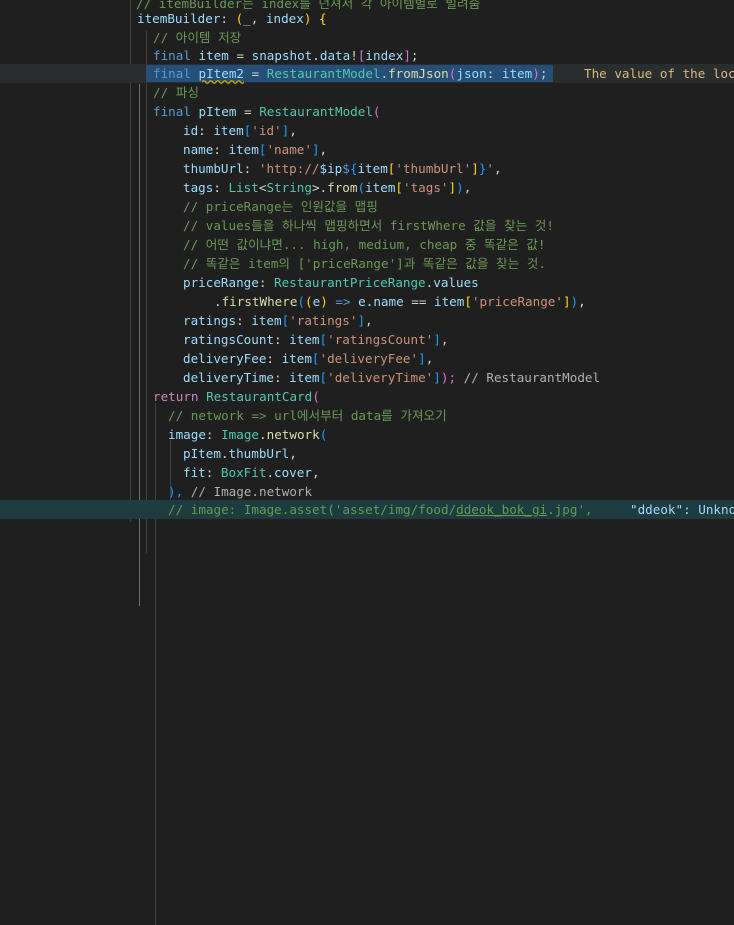 This screenshot has height=925, width=734. What do you see at coordinates (248, 111) in the screenshot?
I see `code-token: =` at bounding box center [248, 111].